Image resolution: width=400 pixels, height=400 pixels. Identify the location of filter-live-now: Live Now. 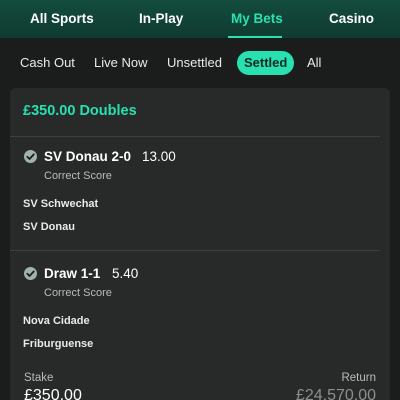
(120, 63).